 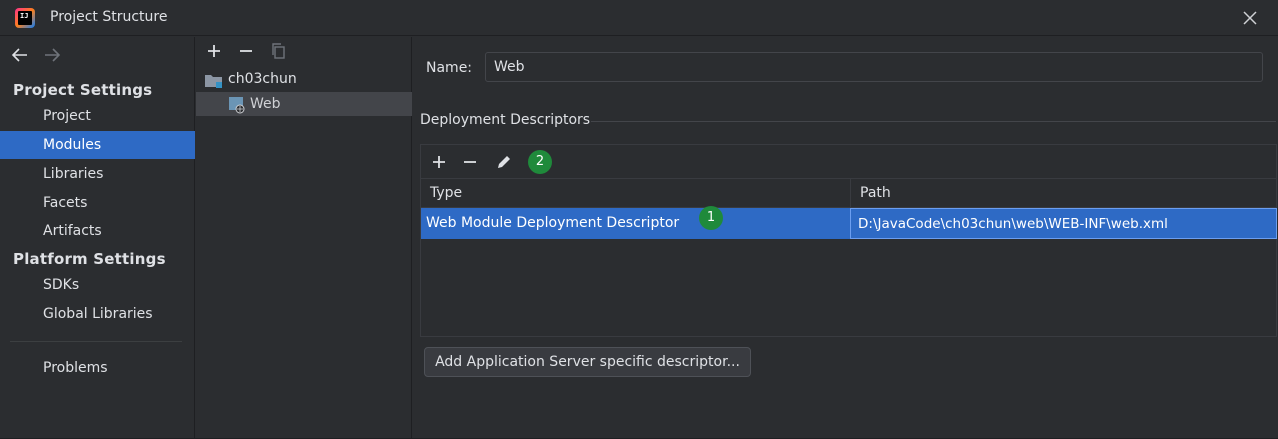 What do you see at coordinates (874, 67) in the screenshot?
I see `name-input` at bounding box center [874, 67].